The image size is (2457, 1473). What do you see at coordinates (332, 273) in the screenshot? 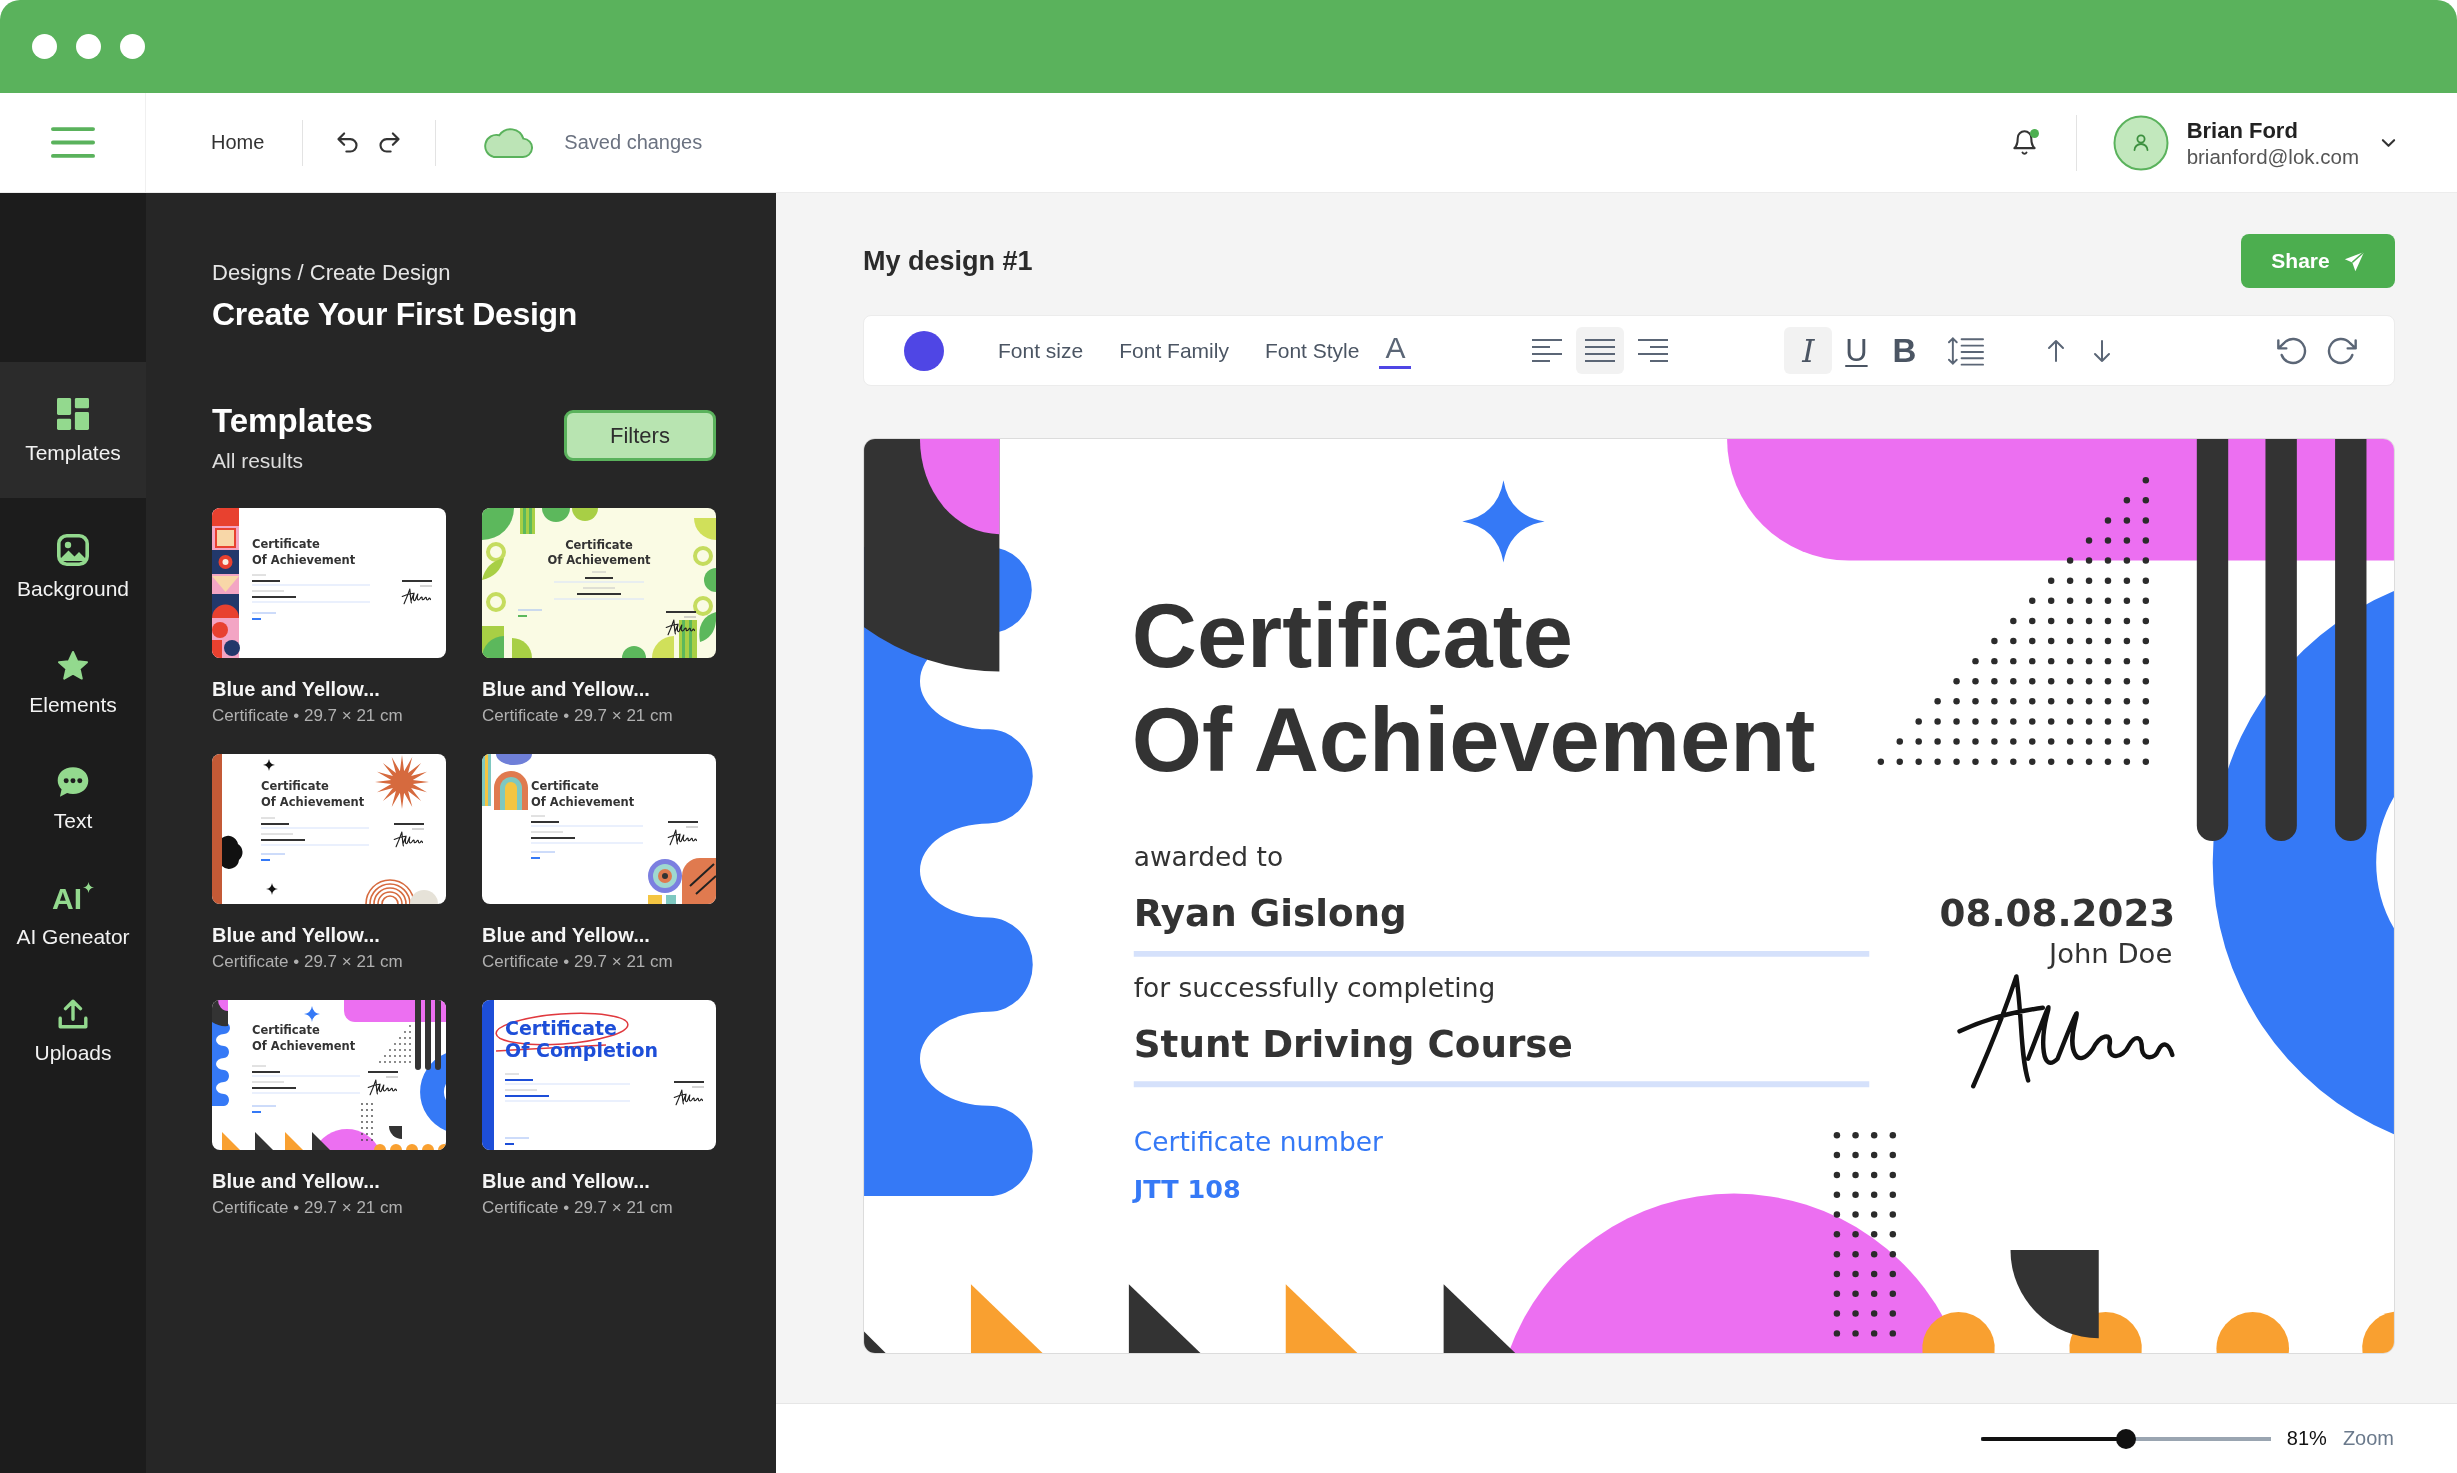
I see `breadcrumb: Designs / Create Design` at bounding box center [332, 273].